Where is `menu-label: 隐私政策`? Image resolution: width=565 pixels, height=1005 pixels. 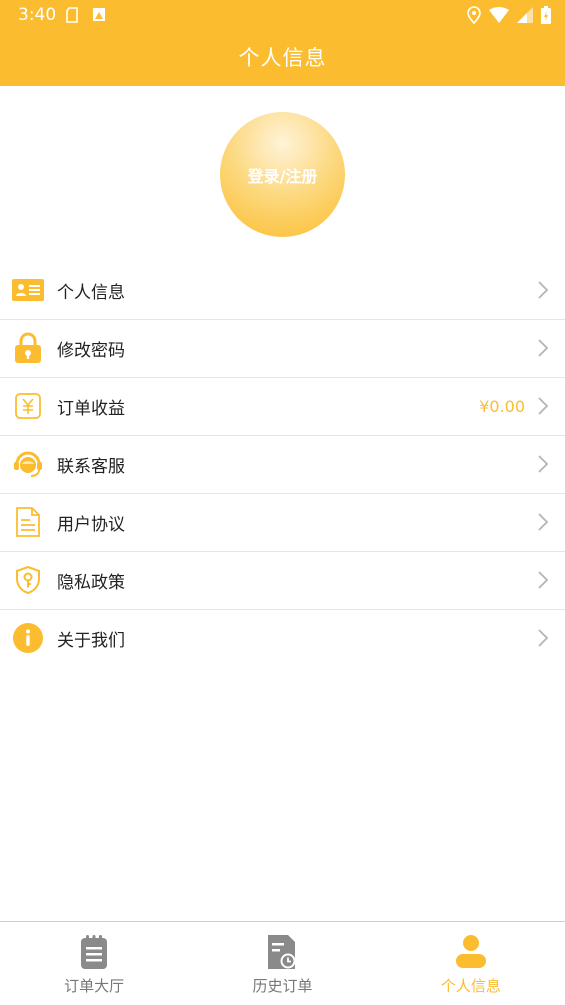
menu-label: 隐私政策 is located at coordinates (91, 583).